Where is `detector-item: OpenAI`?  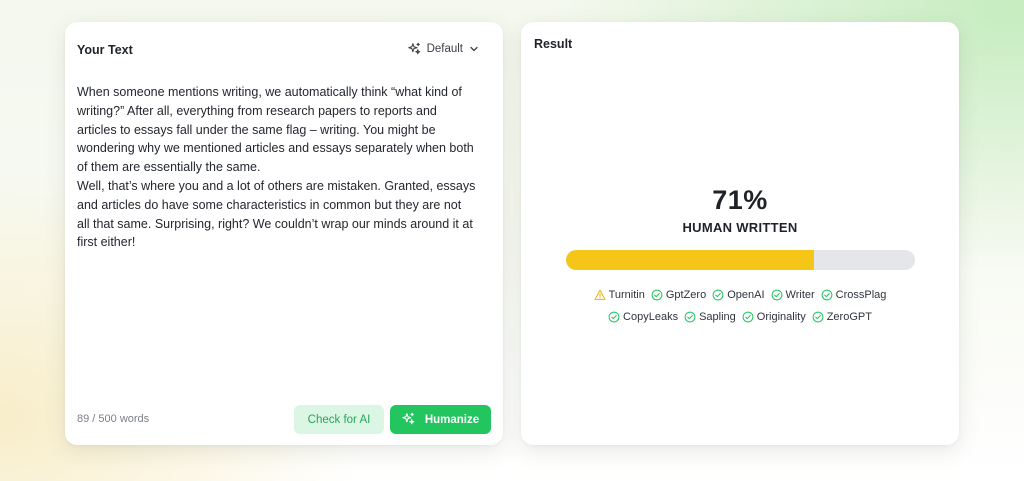 detector-item: OpenAI is located at coordinates (738, 295).